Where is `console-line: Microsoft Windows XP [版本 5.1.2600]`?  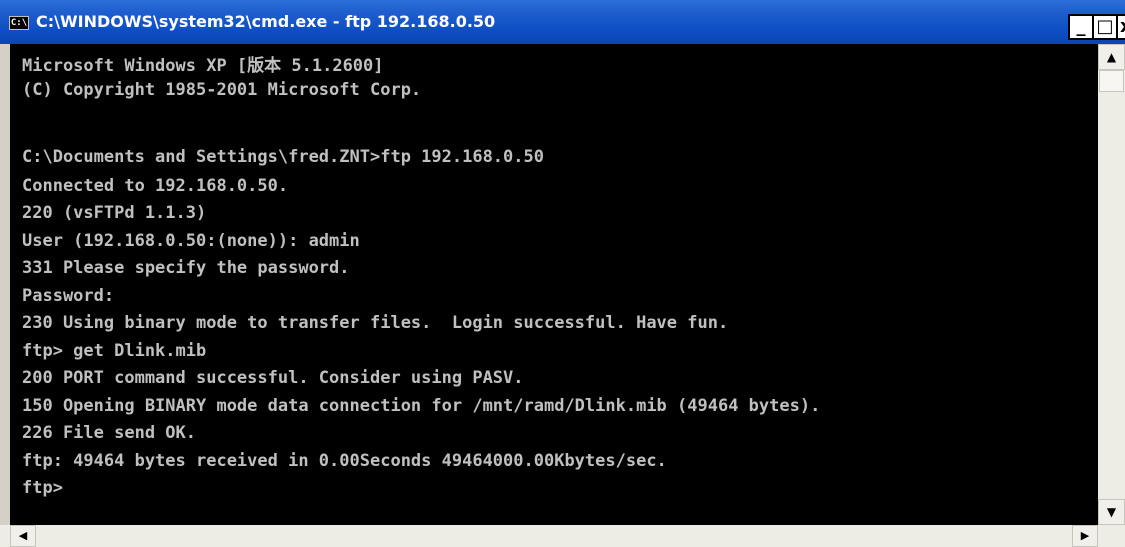 console-line: Microsoft Windows XP [版本 5.1.2600] is located at coordinates (203, 66).